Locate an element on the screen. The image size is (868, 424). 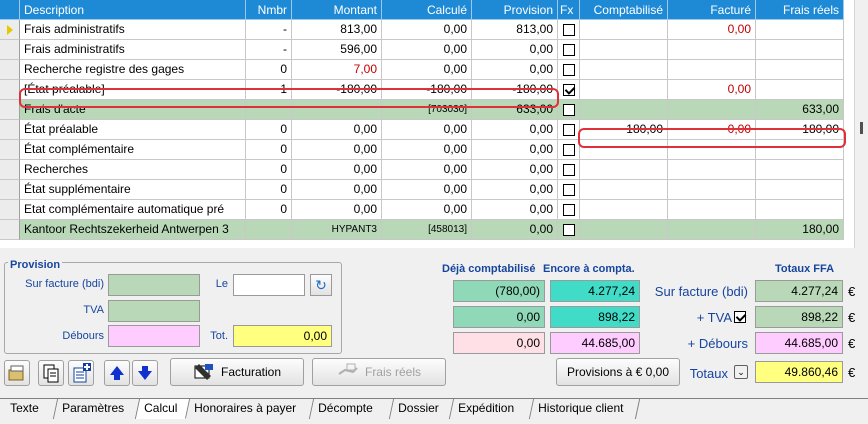
column-header-calcule: Calculé is located at coordinates (427, 10).